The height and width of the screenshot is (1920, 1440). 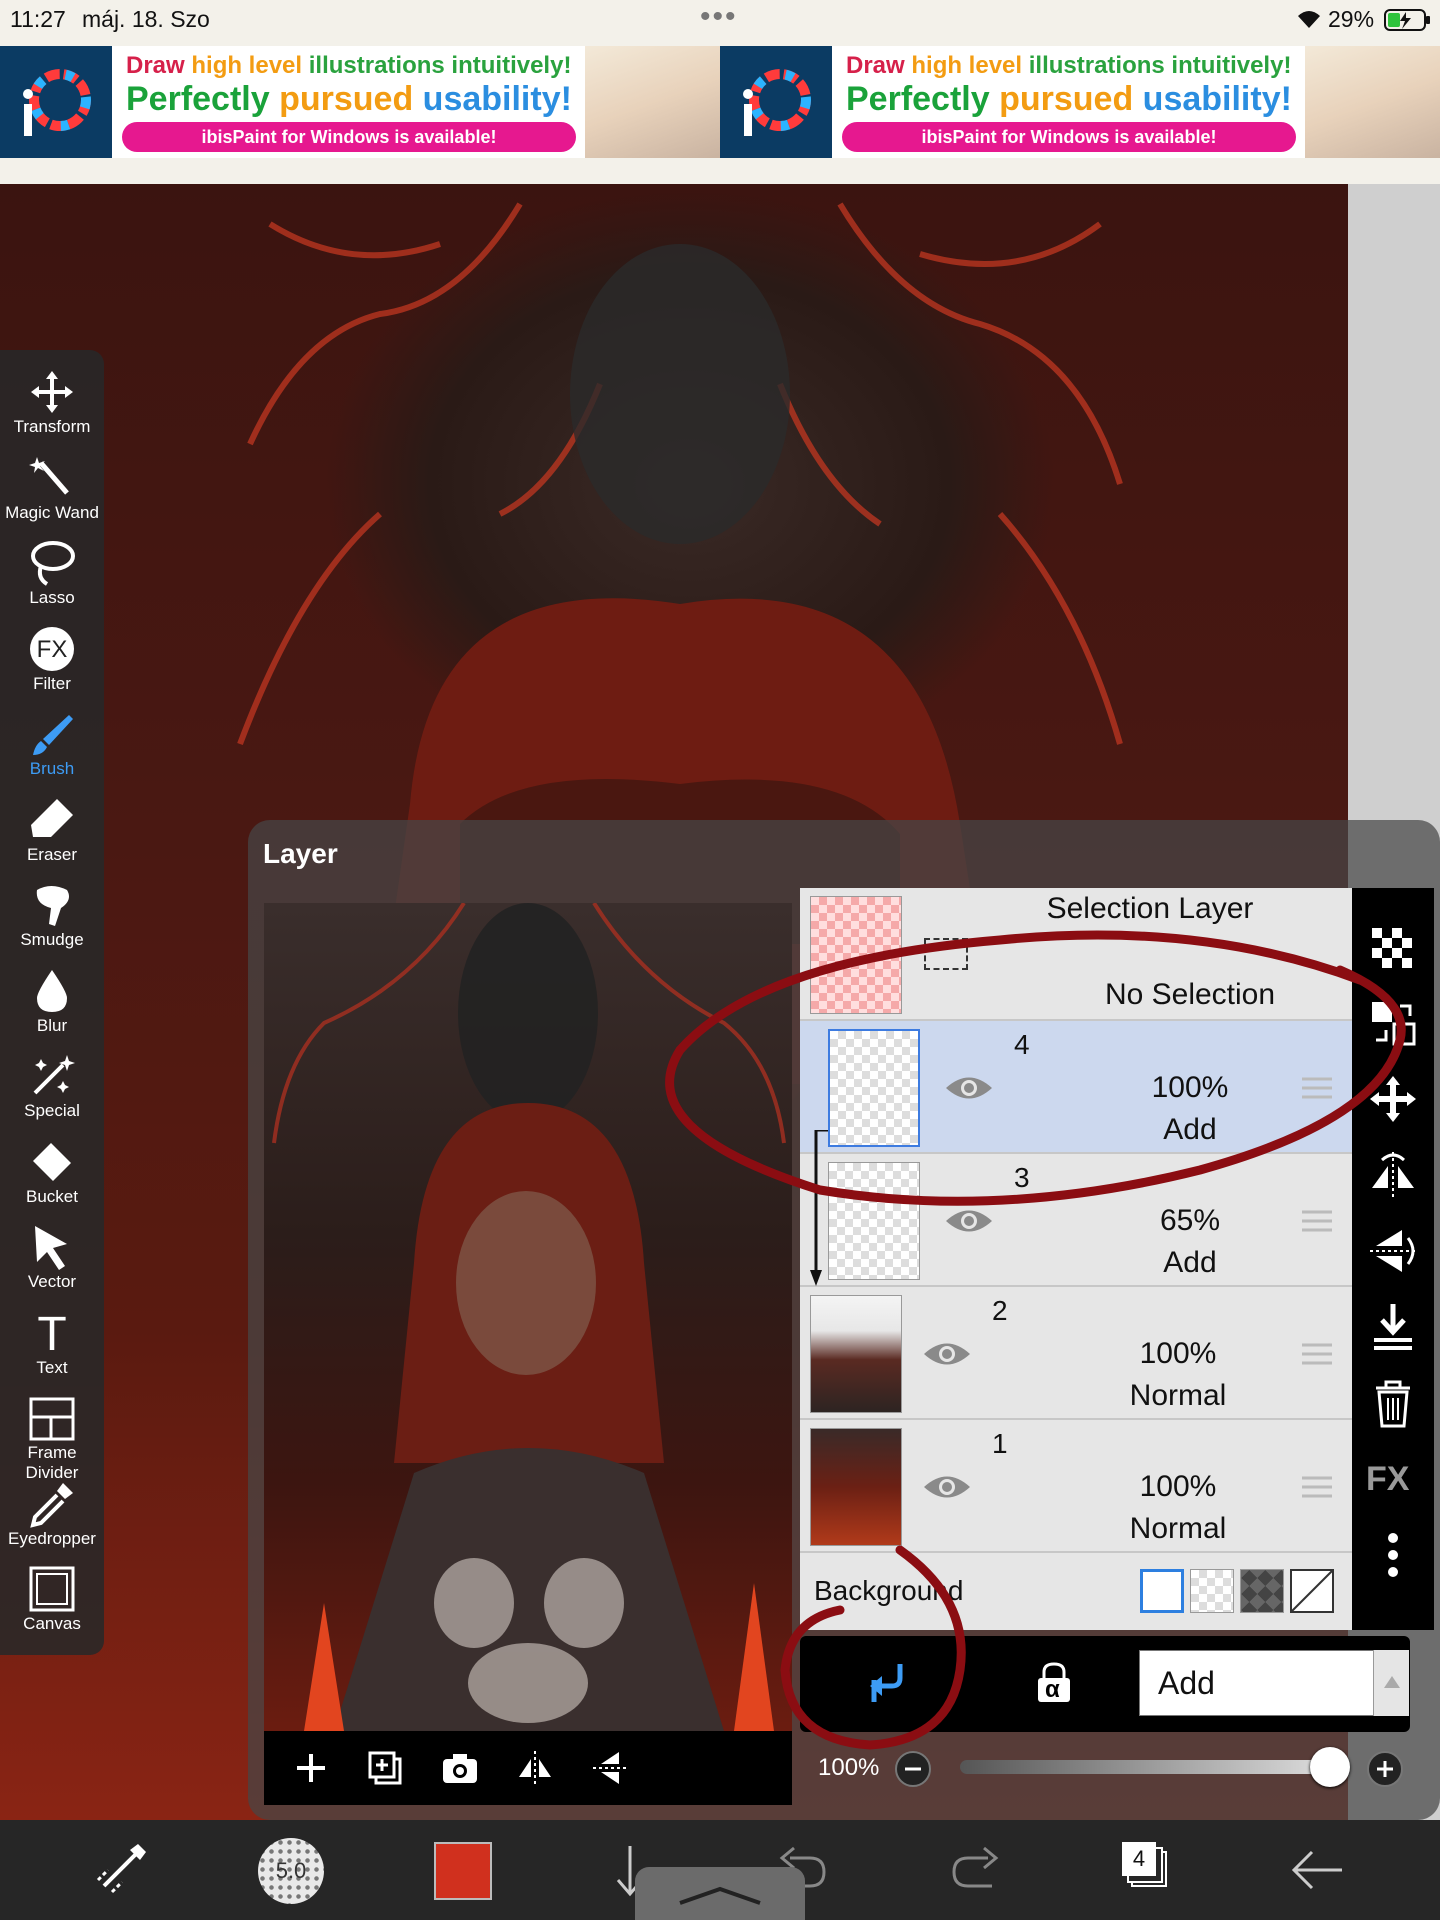 What do you see at coordinates (535, 1768) in the screenshot?
I see `flip-horizontal-icon` at bounding box center [535, 1768].